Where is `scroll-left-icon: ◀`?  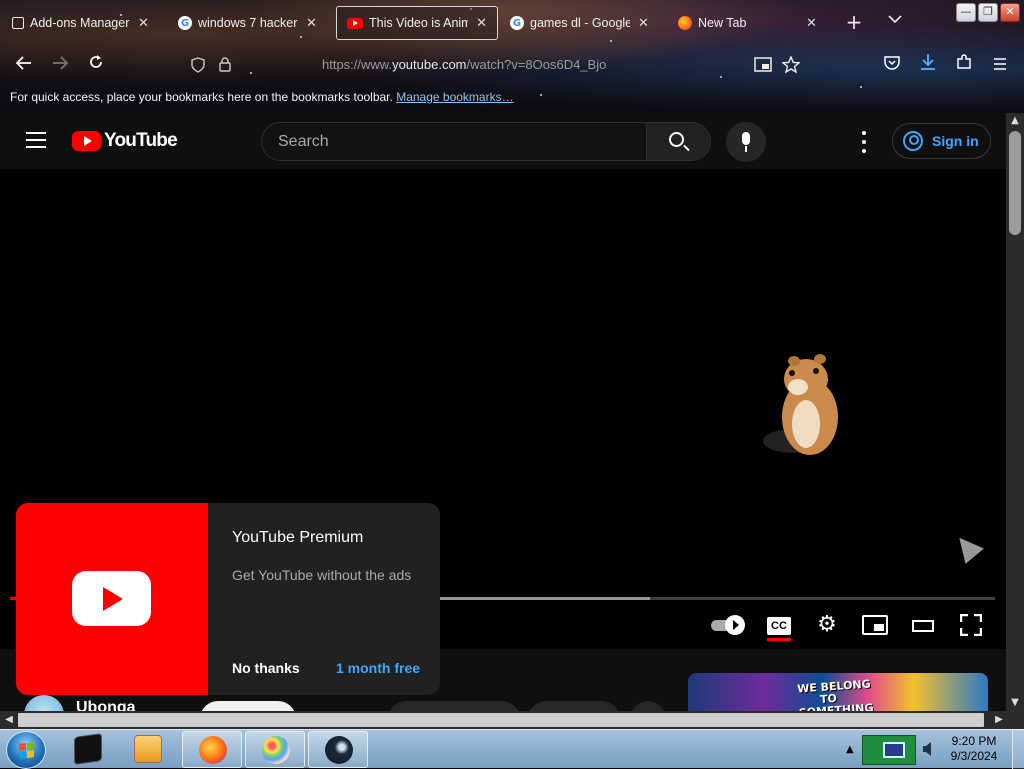 scroll-left-icon: ◀ is located at coordinates (9, 719).